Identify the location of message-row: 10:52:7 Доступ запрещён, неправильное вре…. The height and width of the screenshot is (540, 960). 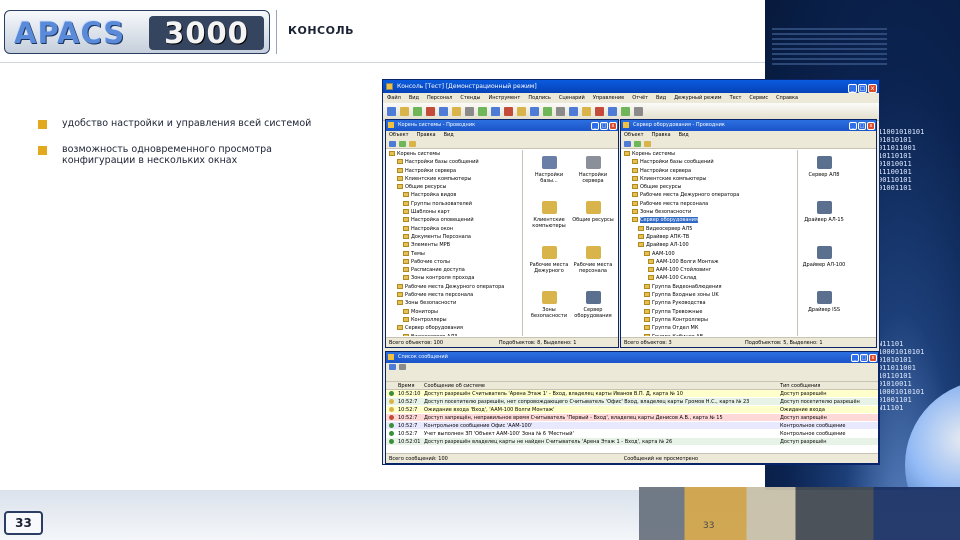
(632, 418).